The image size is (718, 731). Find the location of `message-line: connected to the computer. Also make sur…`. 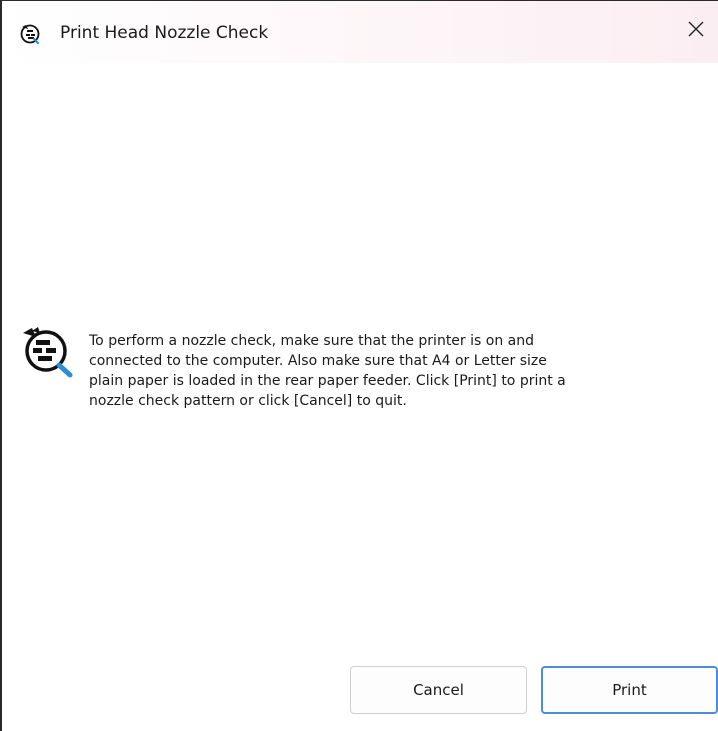

message-line: connected to the computer. Also make sur… is located at coordinates (318, 361).